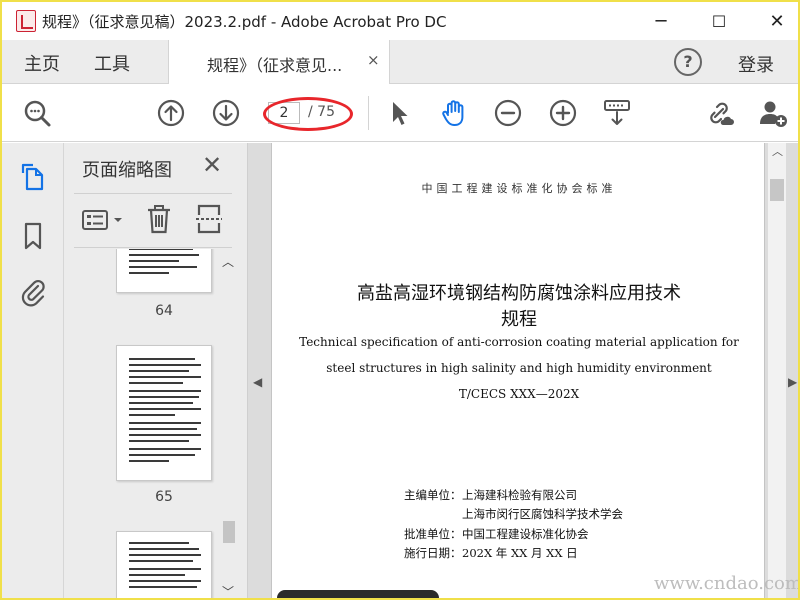  What do you see at coordinates (373, 60) in the screenshot?
I see `document-tab-close-icon: ×` at bounding box center [373, 60].